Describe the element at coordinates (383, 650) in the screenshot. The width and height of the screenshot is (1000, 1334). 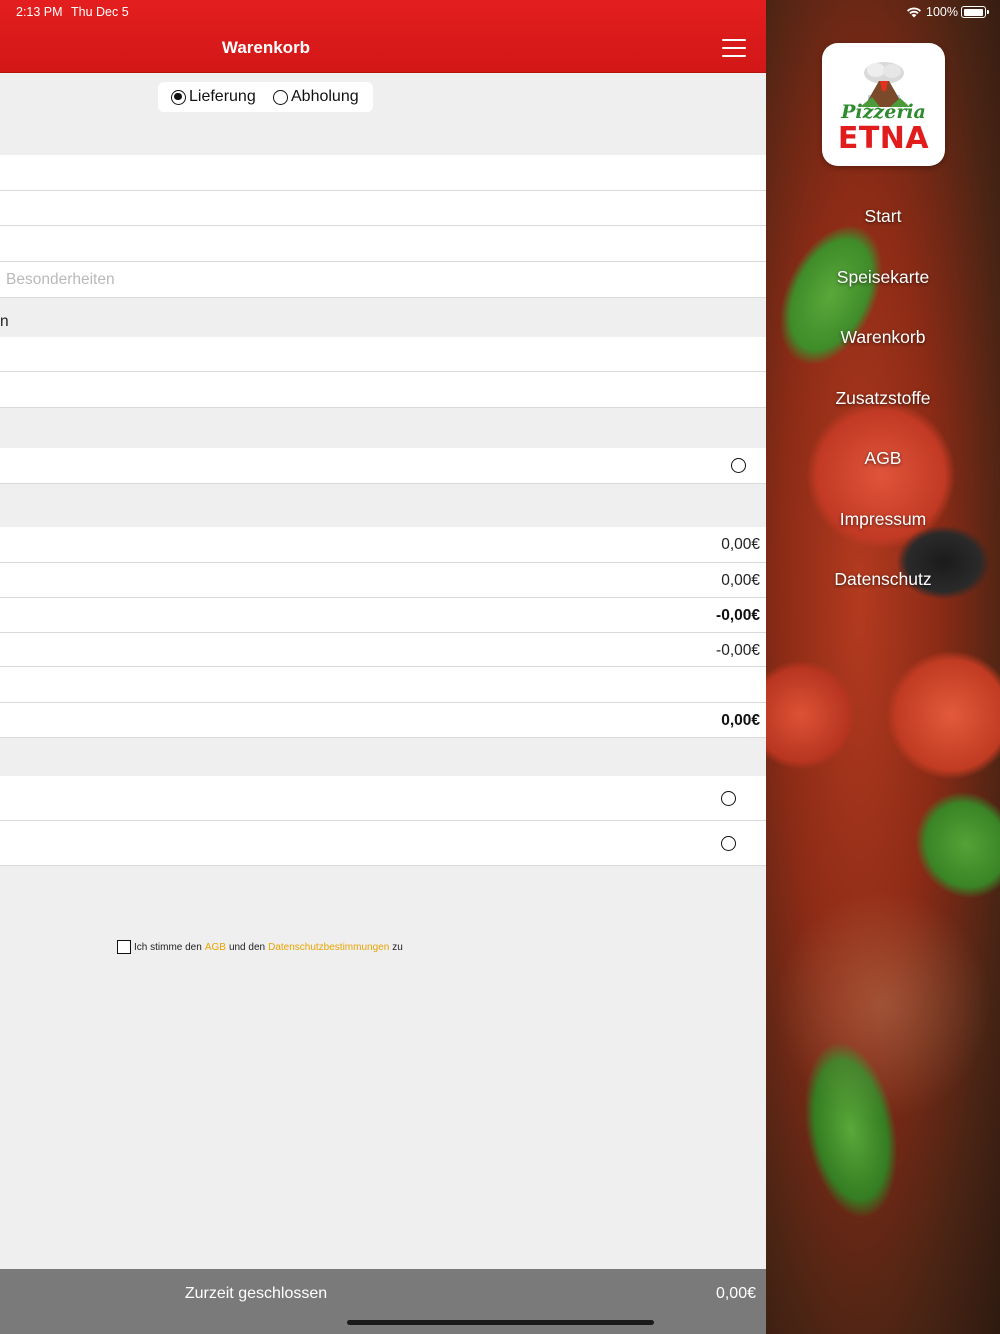
I see `totals-row-4: -0,00€` at that location.